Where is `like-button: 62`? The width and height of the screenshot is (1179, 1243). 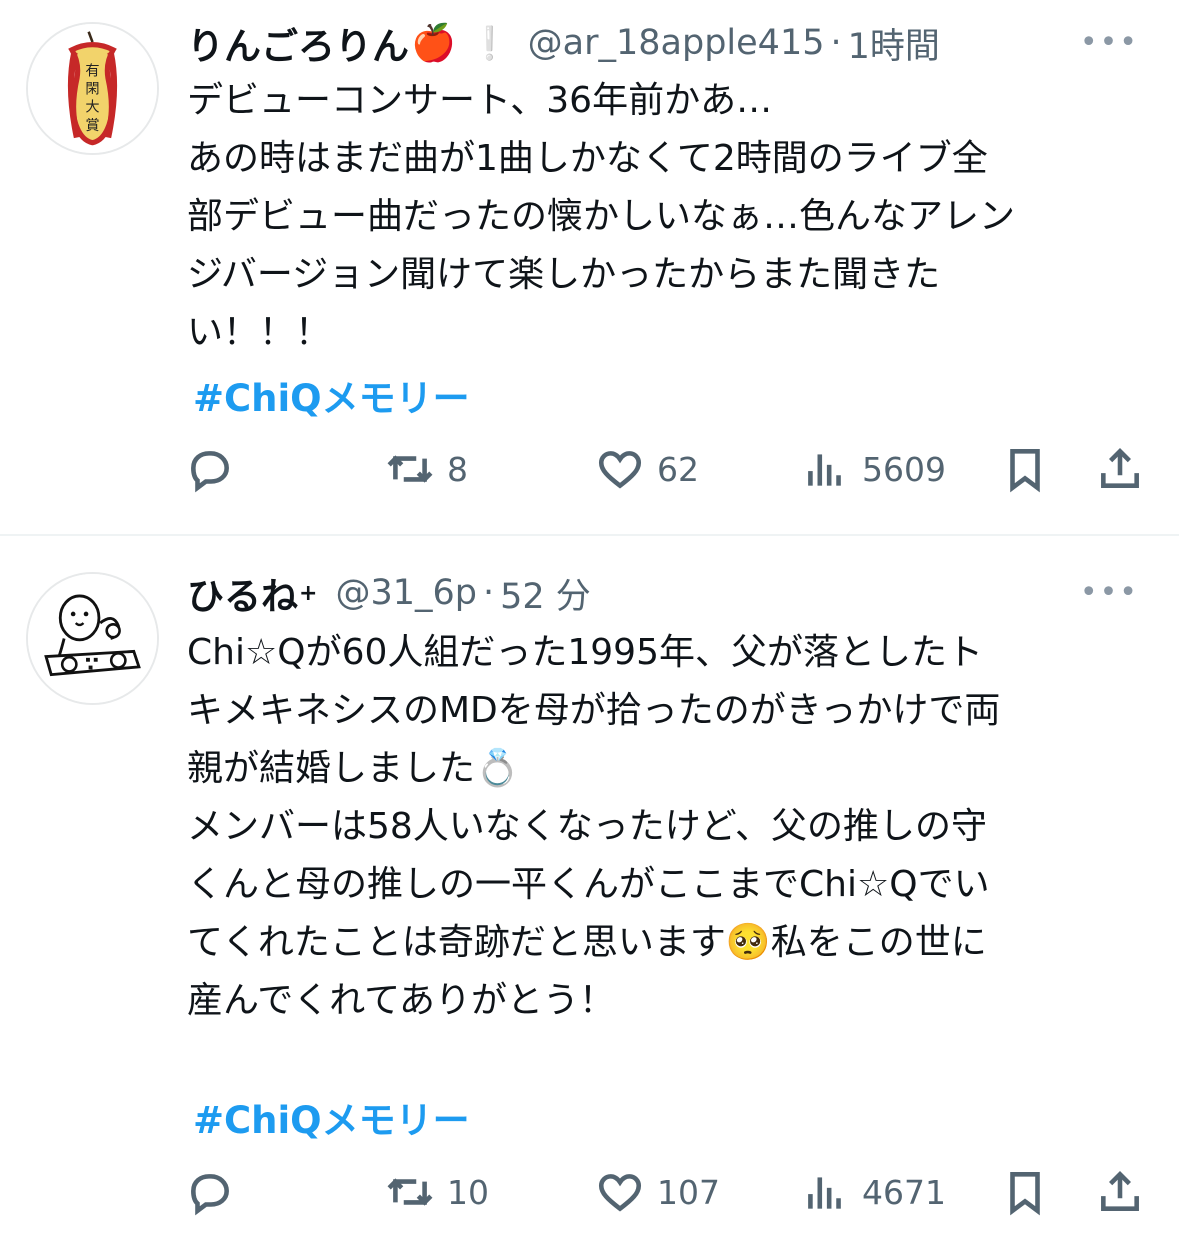
like-button: 62 is located at coordinates (647, 469).